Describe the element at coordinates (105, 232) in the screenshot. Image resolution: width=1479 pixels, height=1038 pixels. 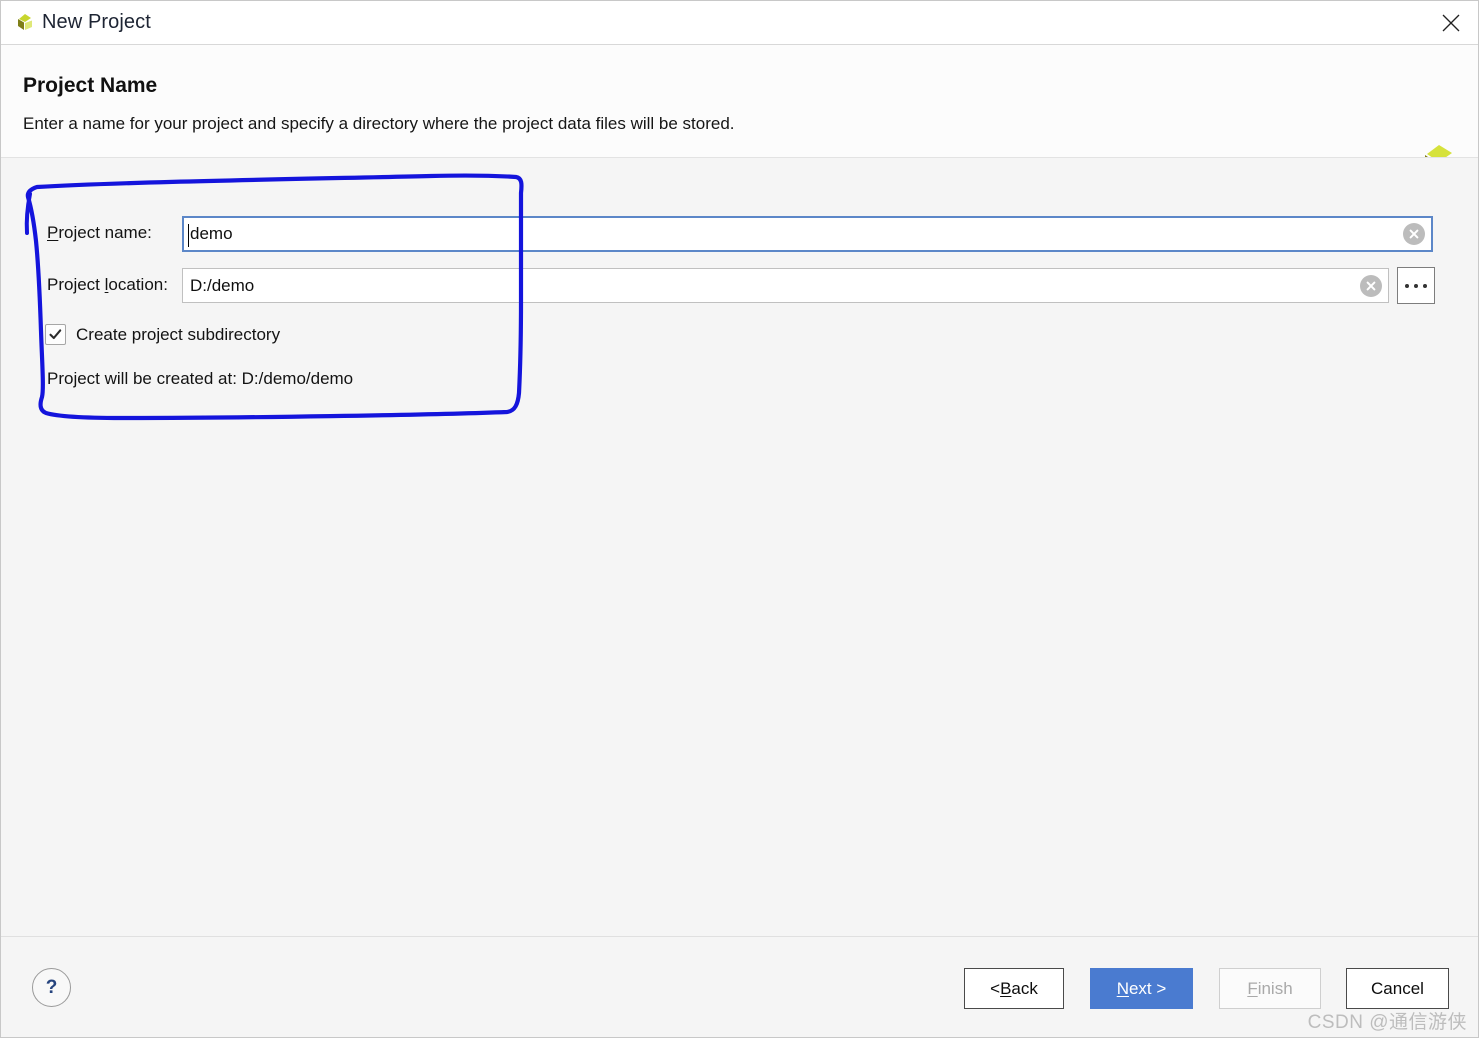
I see `project-name-label-rest: roject name:` at that location.